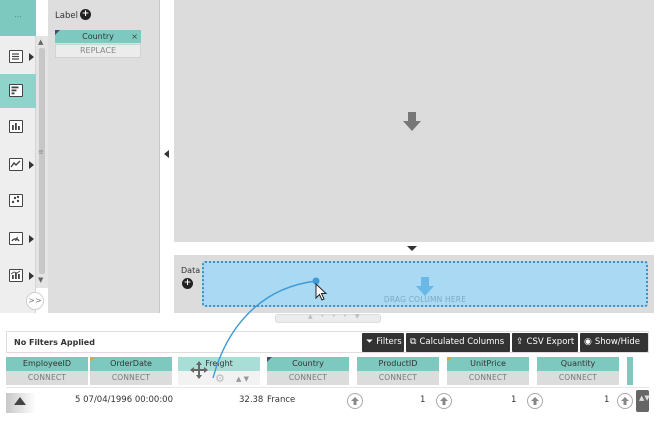 The height and width of the screenshot is (426, 657). I want to click on column-name: Country, so click(308, 364).